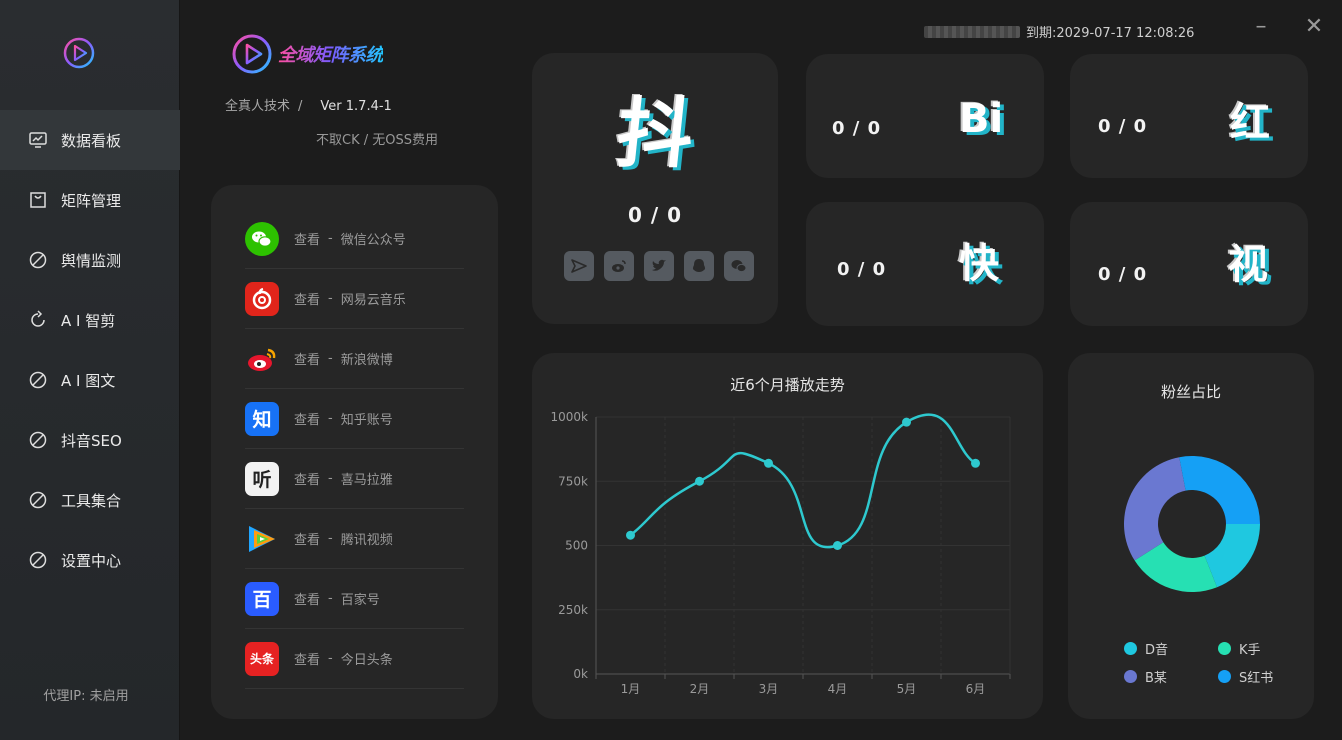 Image resolution: width=1342 pixels, height=740 pixels. Describe the element at coordinates (262, 478) in the screenshot. I see `ximalaya-icon: 听` at that location.